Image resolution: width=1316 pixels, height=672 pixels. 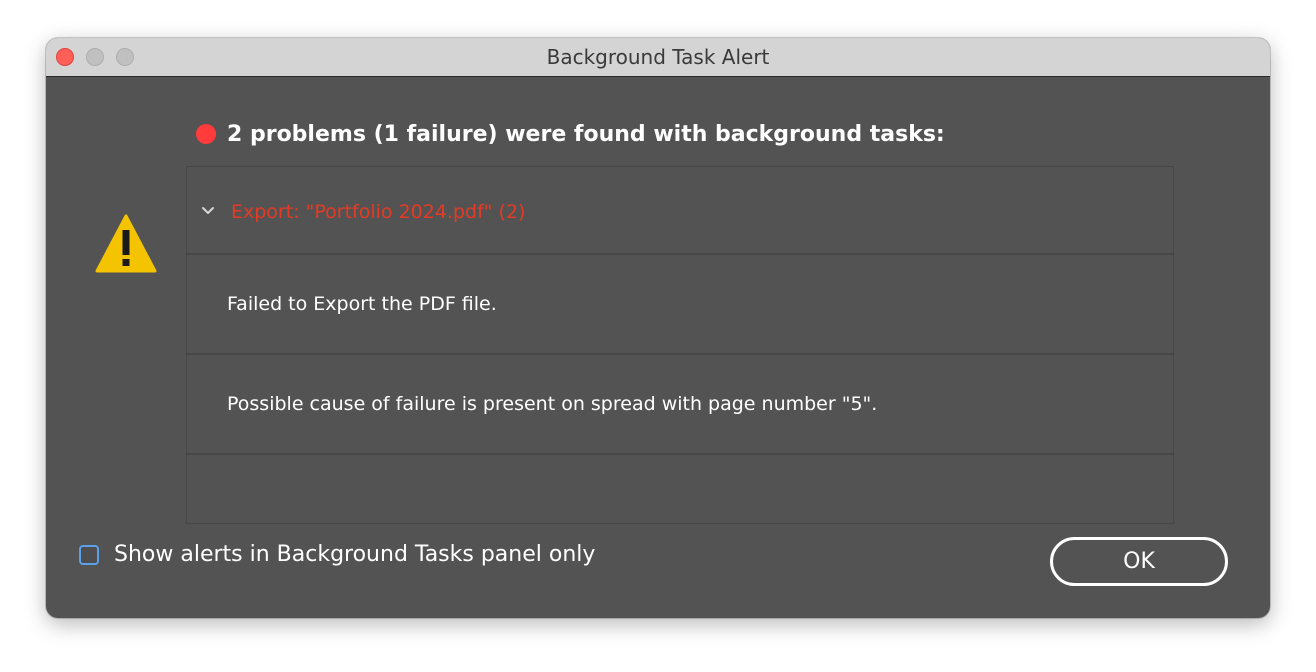 What do you see at coordinates (680, 211) in the screenshot?
I see `problem-group-row: Export: "Portfolio 2024.pdf" (2)` at bounding box center [680, 211].